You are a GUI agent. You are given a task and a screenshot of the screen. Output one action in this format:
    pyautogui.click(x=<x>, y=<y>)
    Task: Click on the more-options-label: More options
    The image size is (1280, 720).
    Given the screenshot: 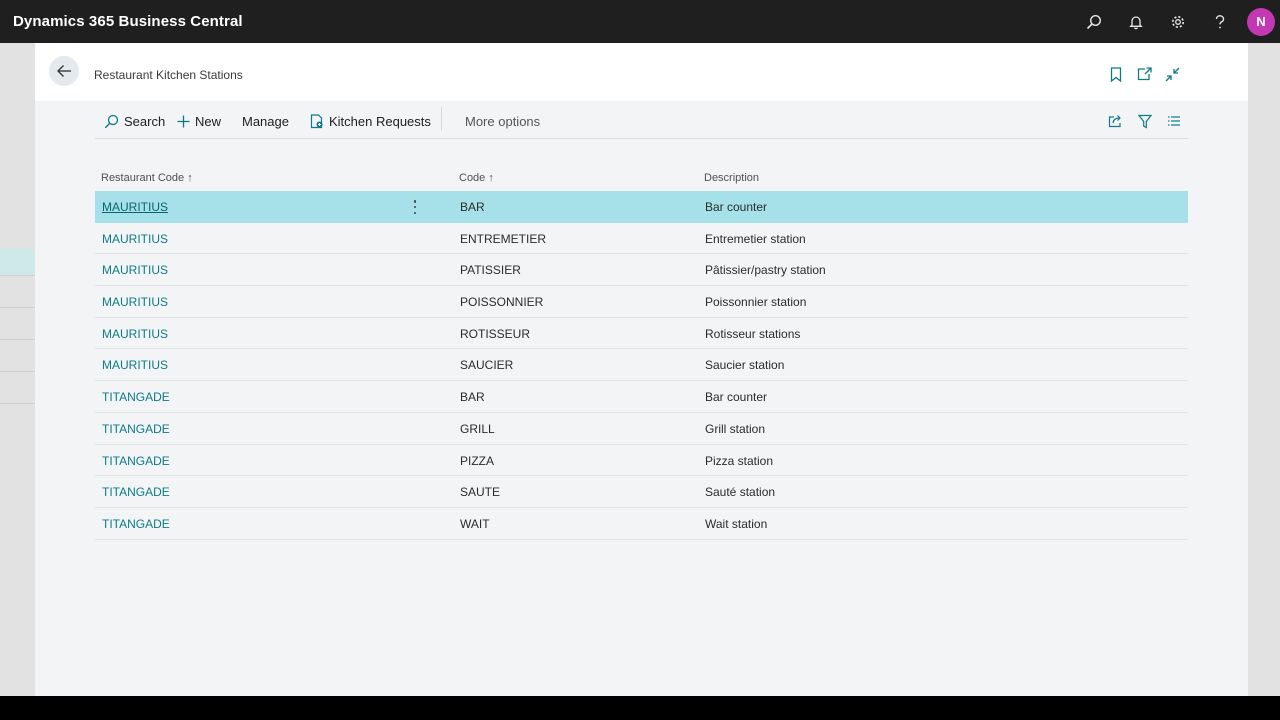 What is the action you would take?
    pyautogui.click(x=503, y=121)
    